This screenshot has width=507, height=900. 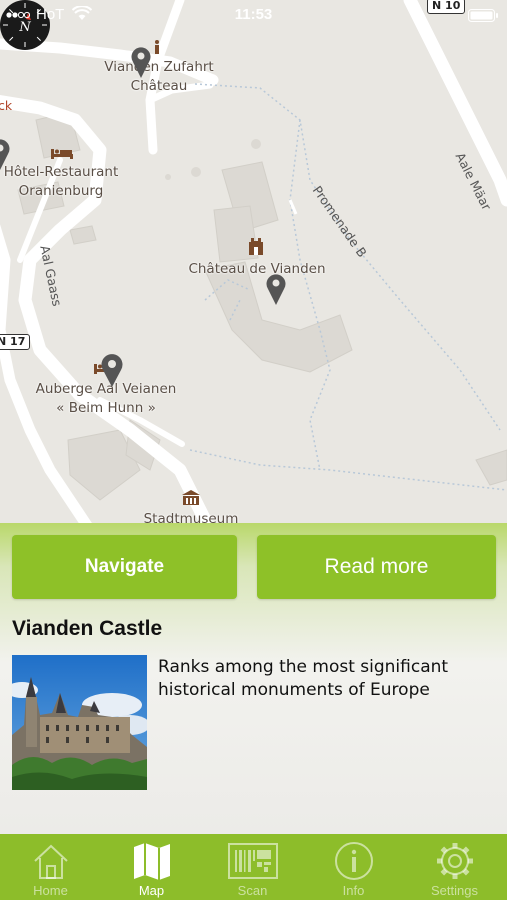 What do you see at coordinates (61, 191) in the screenshot?
I see `poi-label-line: Oranienburg` at bounding box center [61, 191].